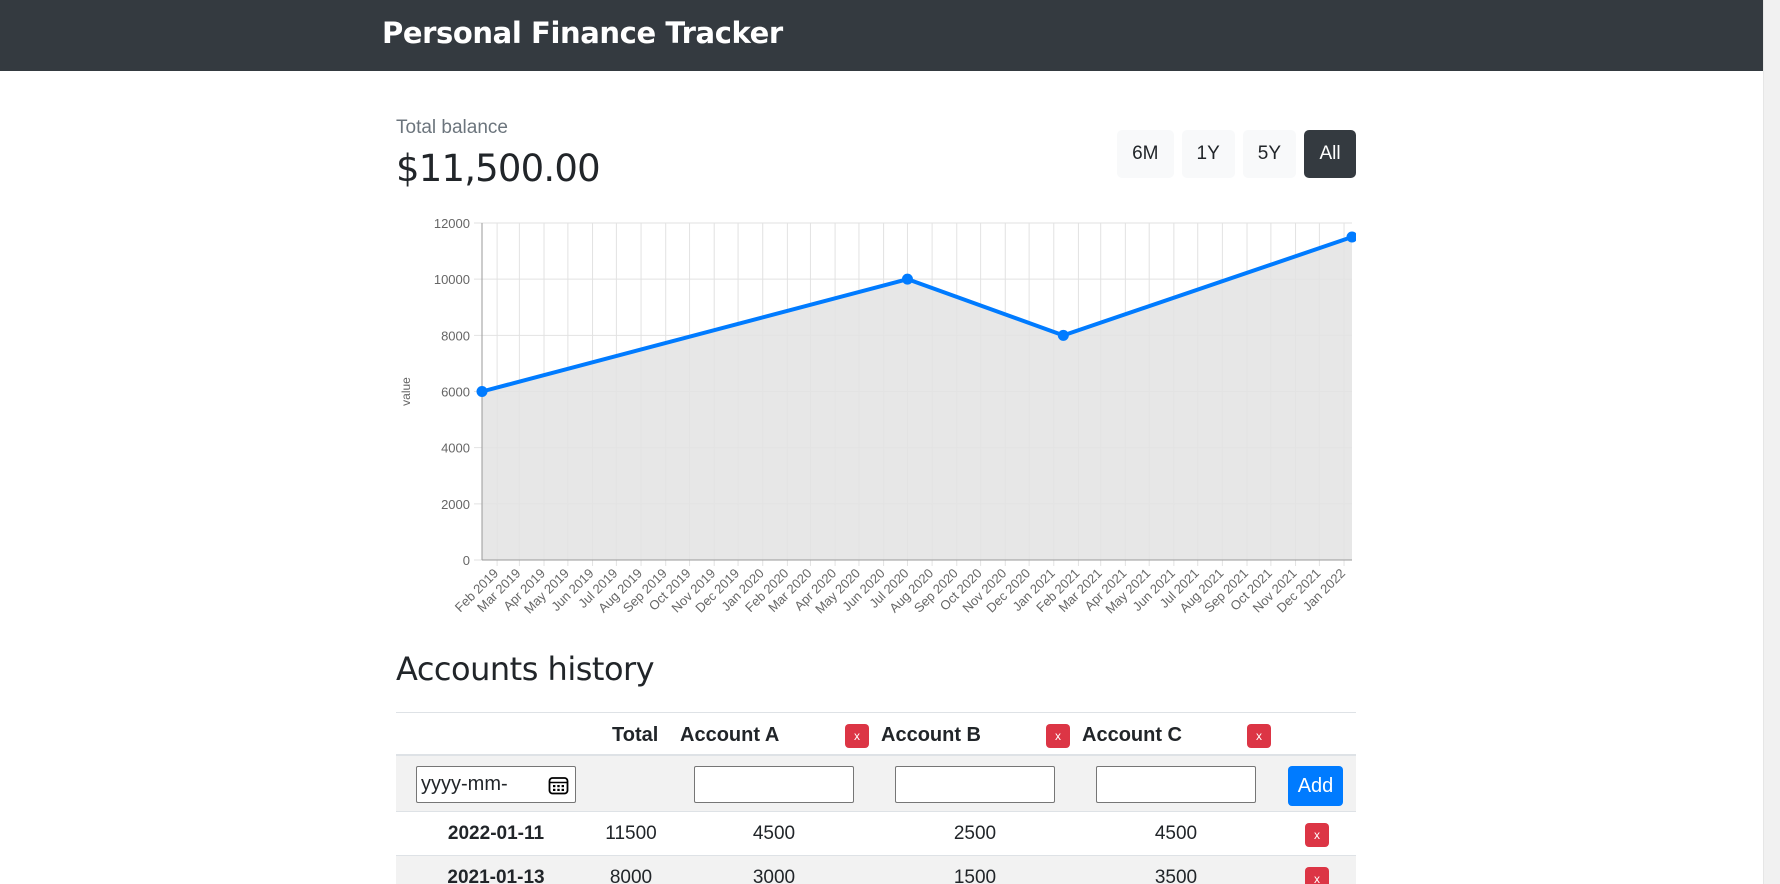 The height and width of the screenshot is (884, 1780). I want to click on date-placeholder: yyyy-mm-, so click(464, 784).